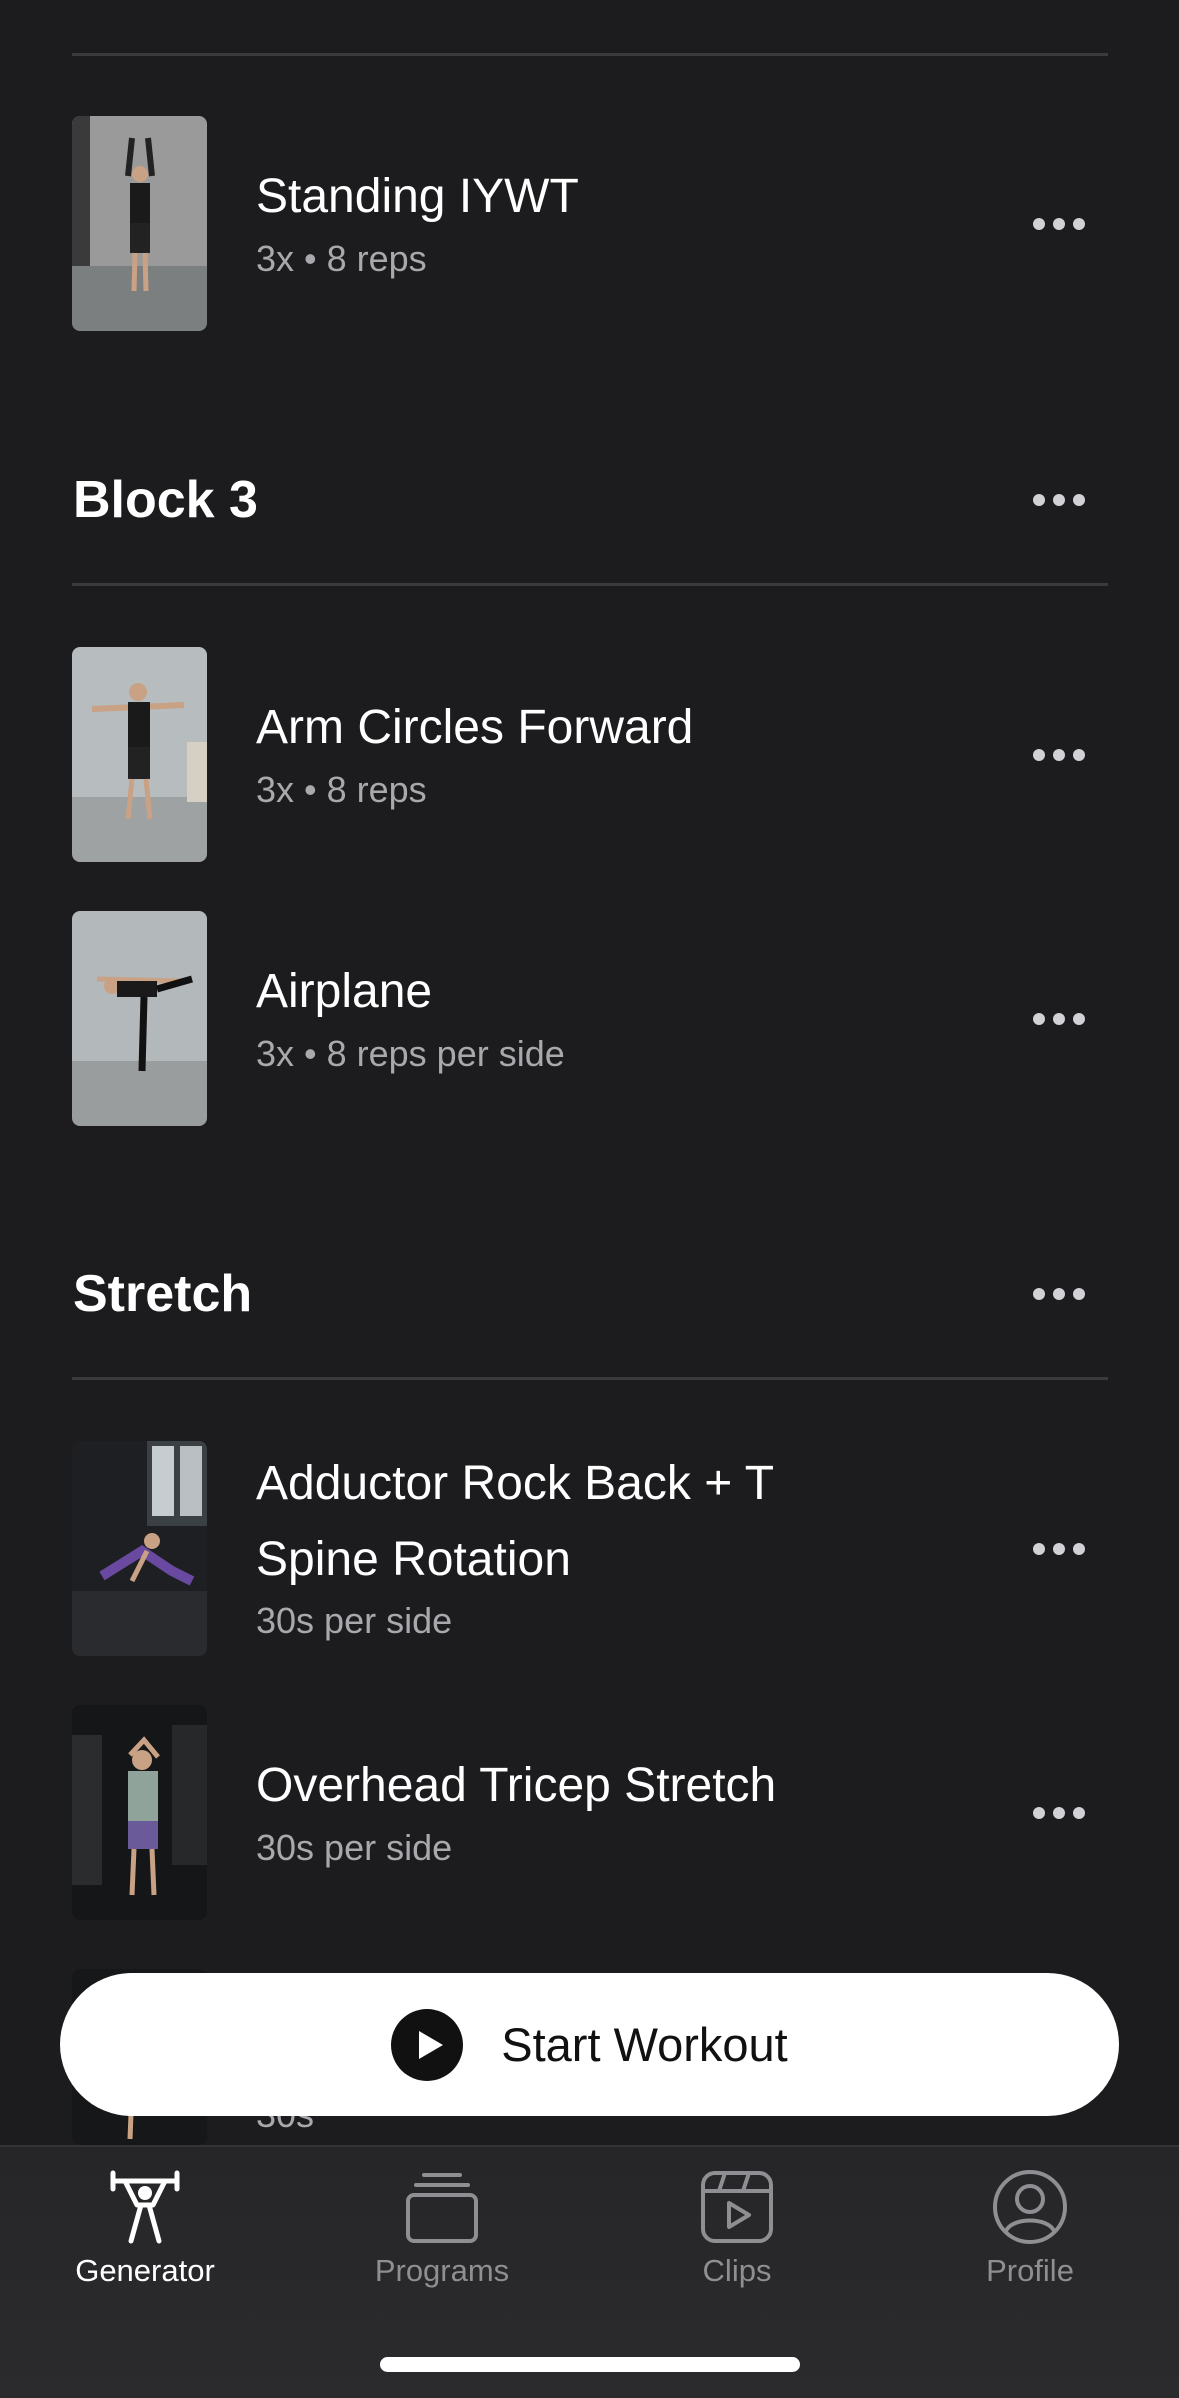 This screenshot has width=1179, height=2398. I want to click on clips-icon, so click(737, 2207).